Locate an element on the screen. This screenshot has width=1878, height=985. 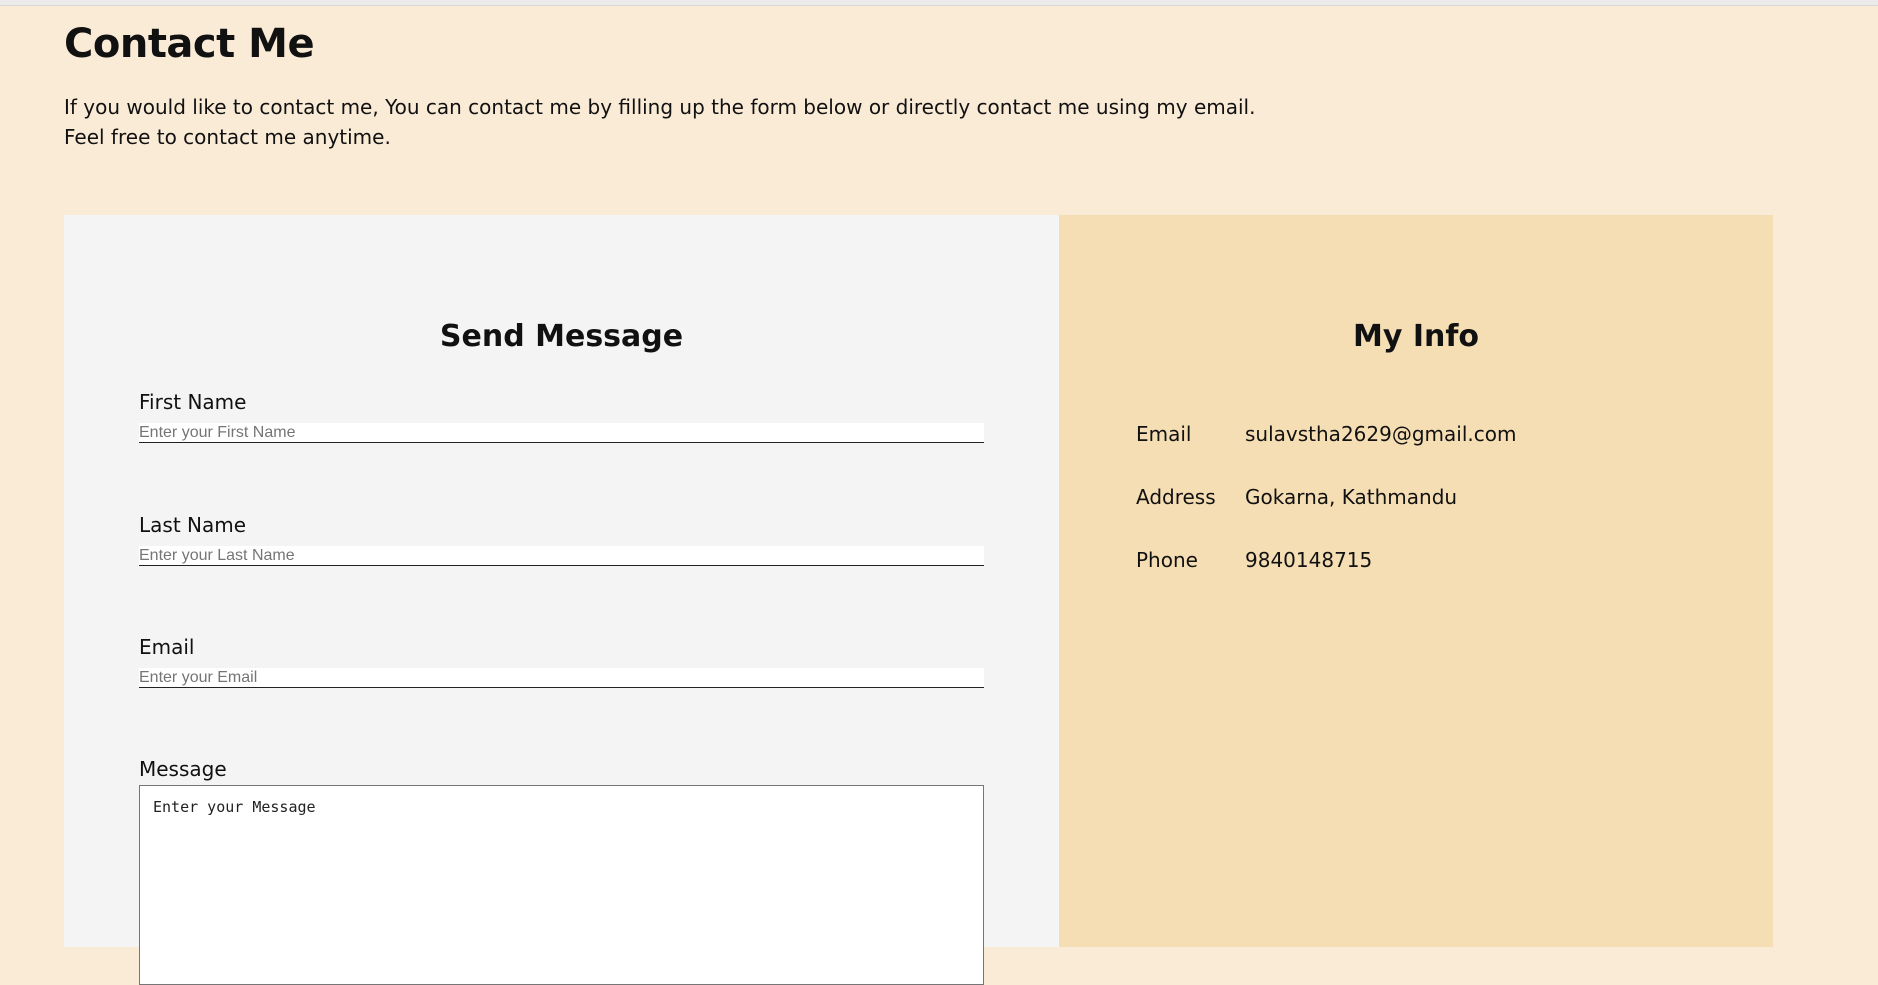
info-key: Phone is located at coordinates (1167, 560).